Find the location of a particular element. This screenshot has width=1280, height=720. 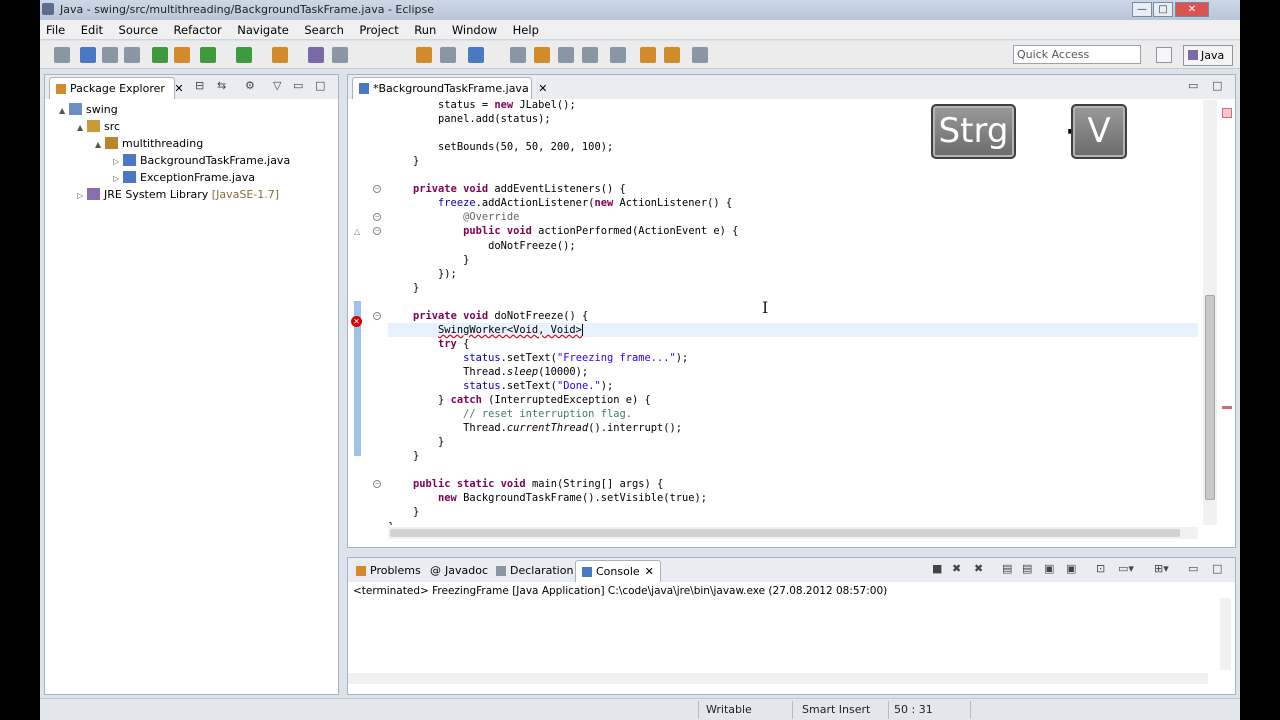

code-line: panel.add(status); is located at coordinates (469, 119).